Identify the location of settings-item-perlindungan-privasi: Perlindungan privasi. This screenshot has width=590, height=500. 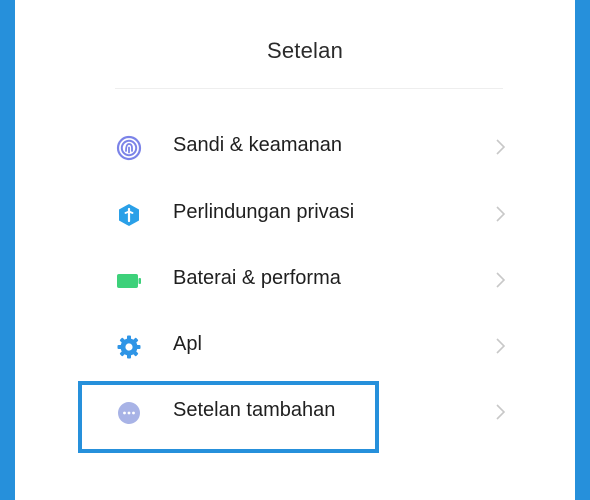
(315, 214).